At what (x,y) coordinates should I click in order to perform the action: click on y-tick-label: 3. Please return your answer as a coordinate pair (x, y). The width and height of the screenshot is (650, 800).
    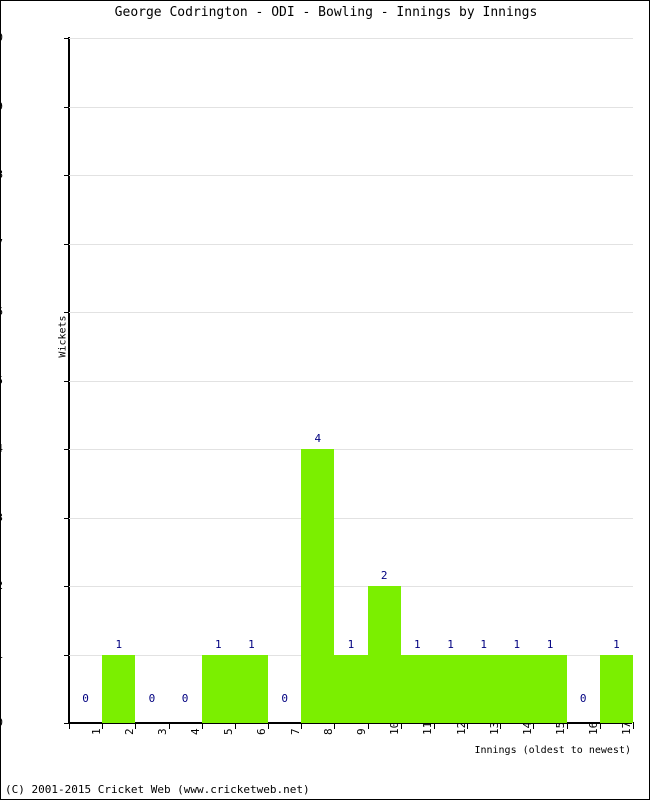
    Looking at the image, I should click on (1, 517).